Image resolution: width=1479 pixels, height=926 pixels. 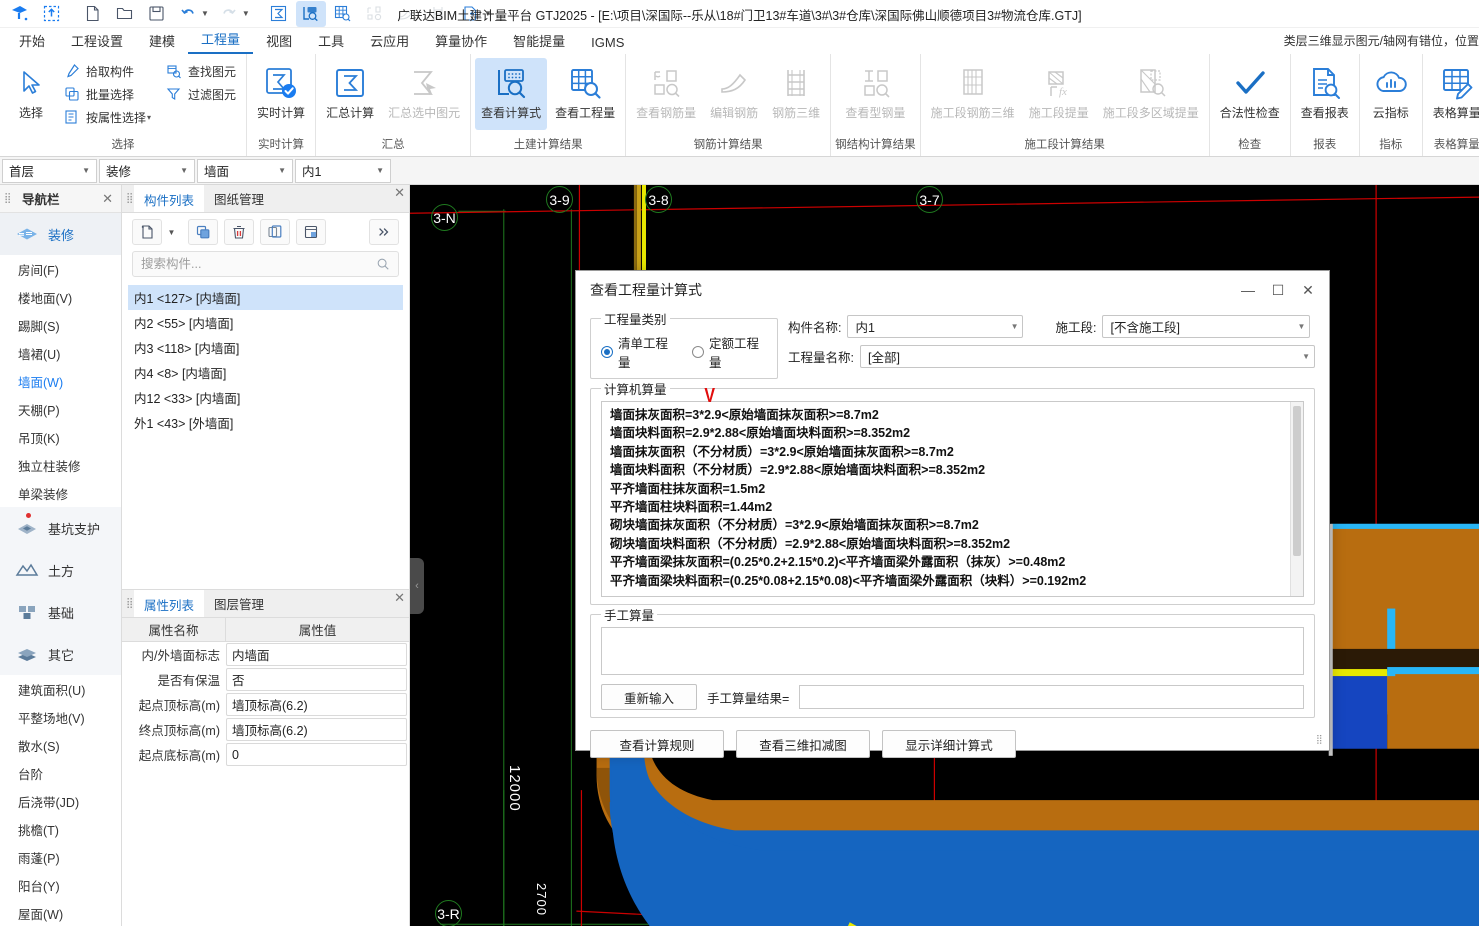 I want to click on layer-component-button, so click(x=311, y=232).